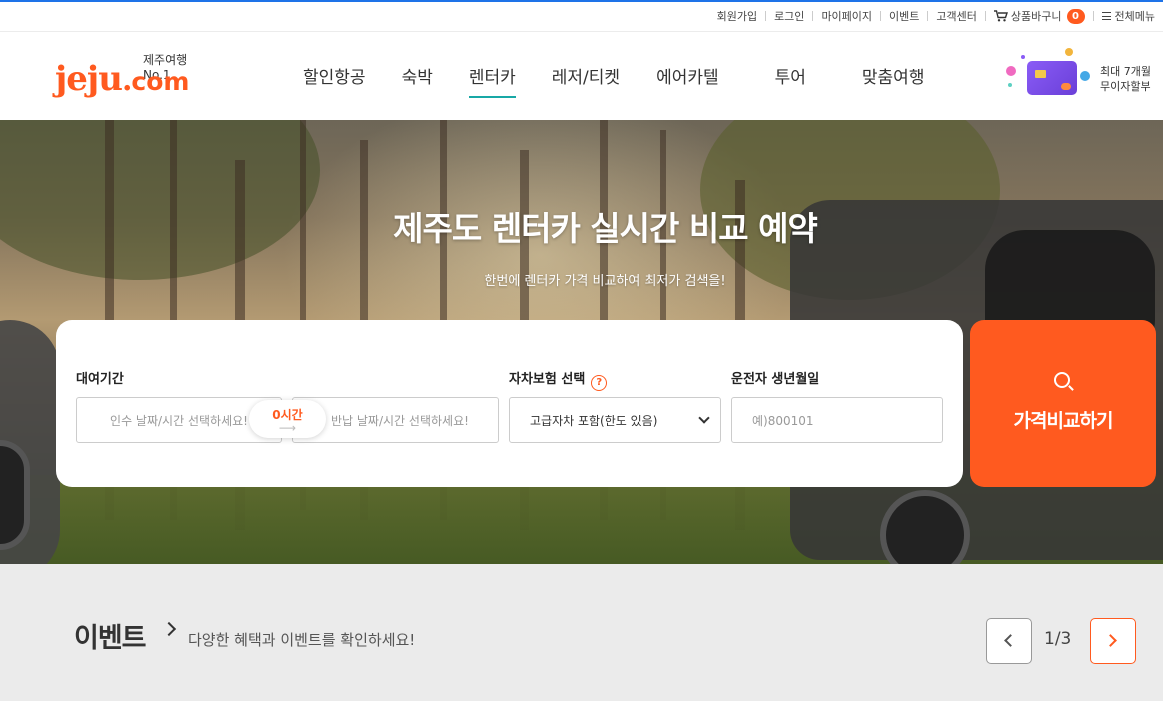 This screenshot has height=701, width=1163. I want to click on credit-card-icon, so click(1052, 78).